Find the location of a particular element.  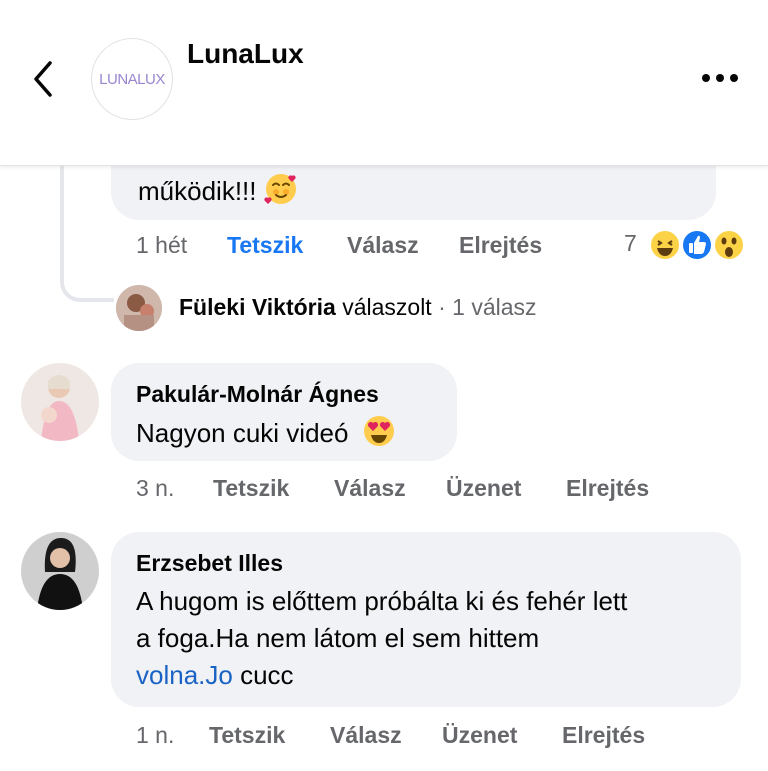

comment-text-line: a foga.Ha nem látom el sem hittem is located at coordinates (338, 638).